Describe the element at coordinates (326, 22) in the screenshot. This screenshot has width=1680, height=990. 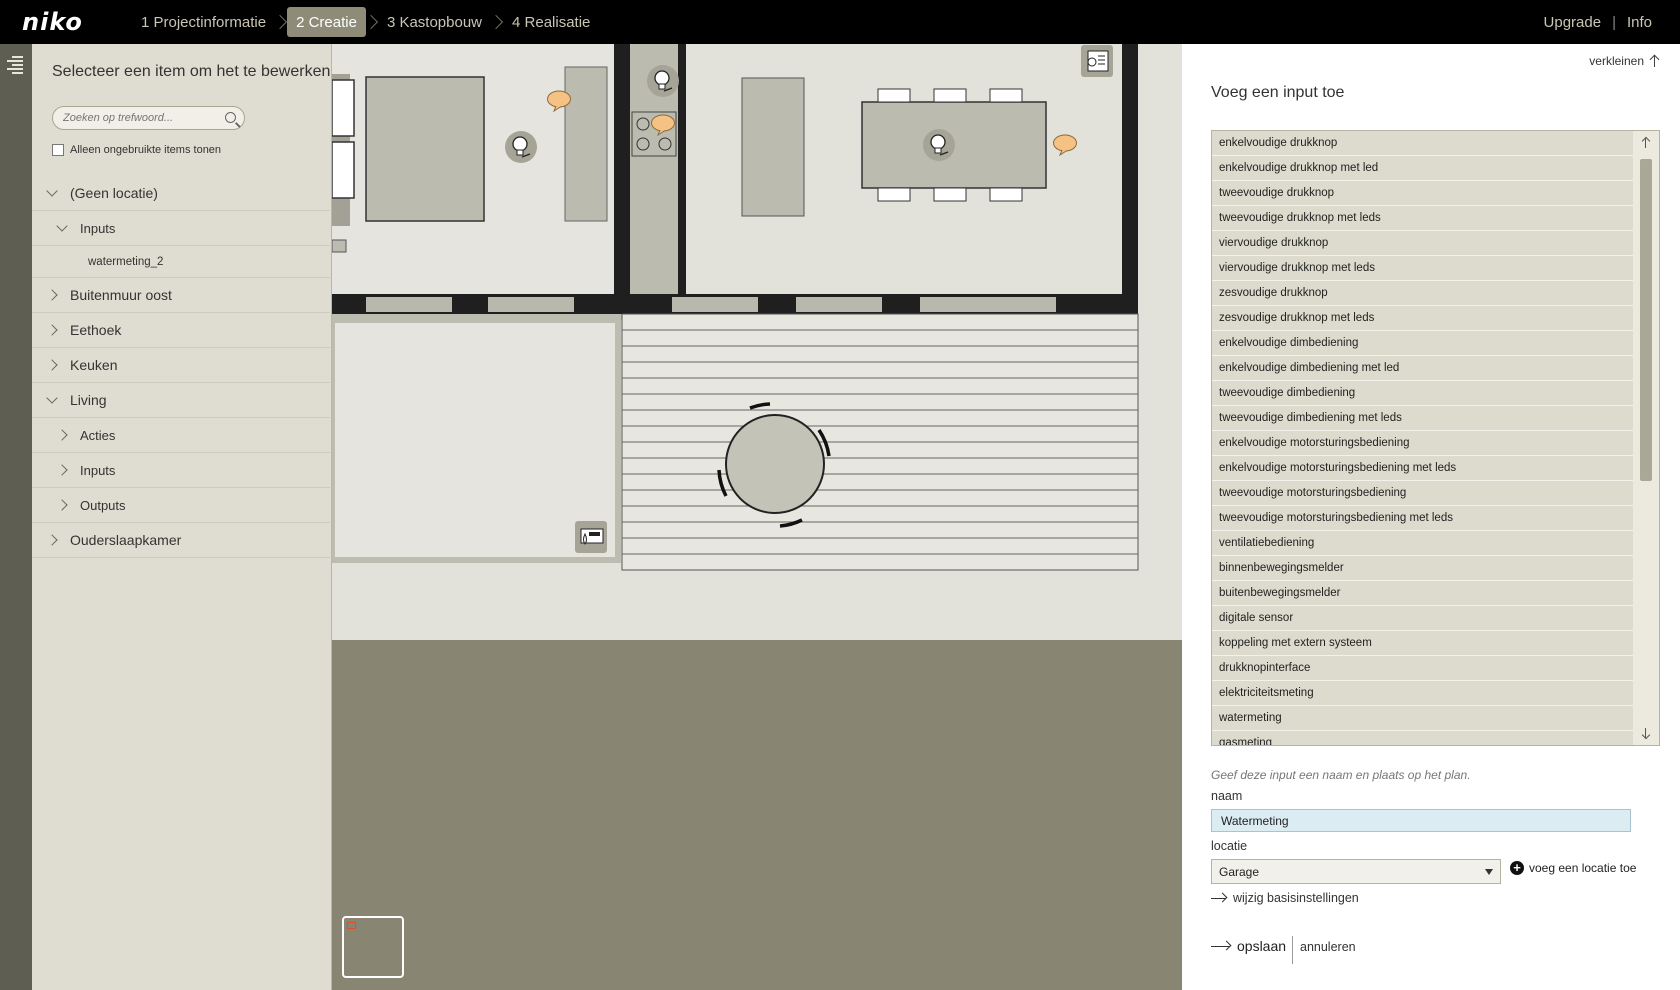
I see `step-creatie: 2 Creatie` at that location.